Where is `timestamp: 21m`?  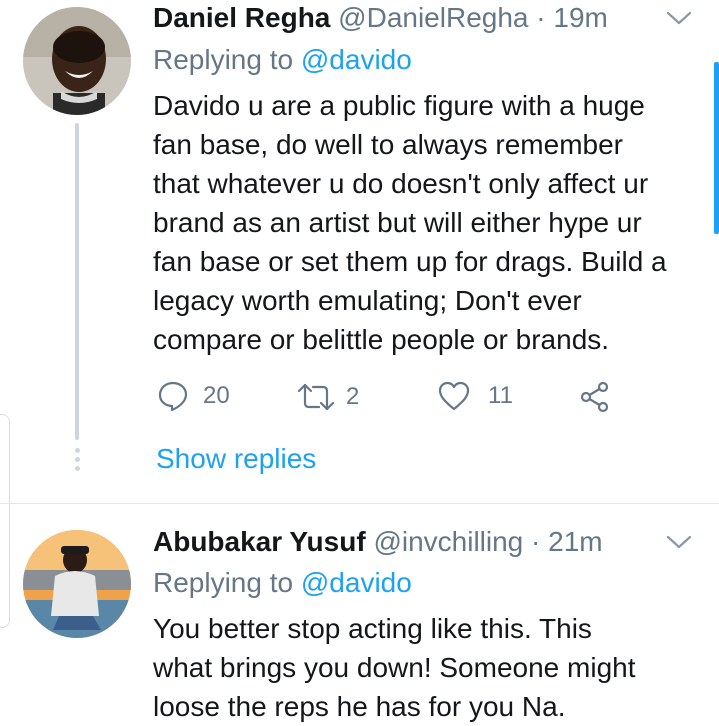
timestamp: 21m is located at coordinates (575, 541).